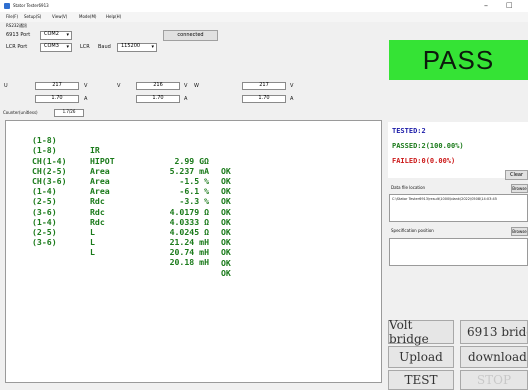 This screenshot has height=390, width=528. What do you see at coordinates (95, 150) in the screenshot?
I see `result-test-name: IR` at bounding box center [95, 150].